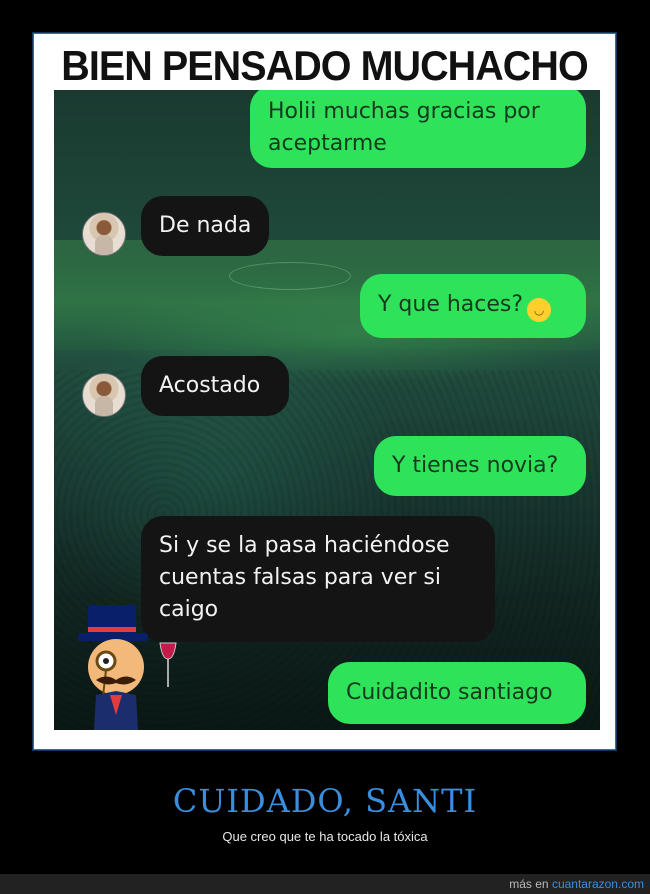  I want to click on message-text: De nada, so click(205, 225).